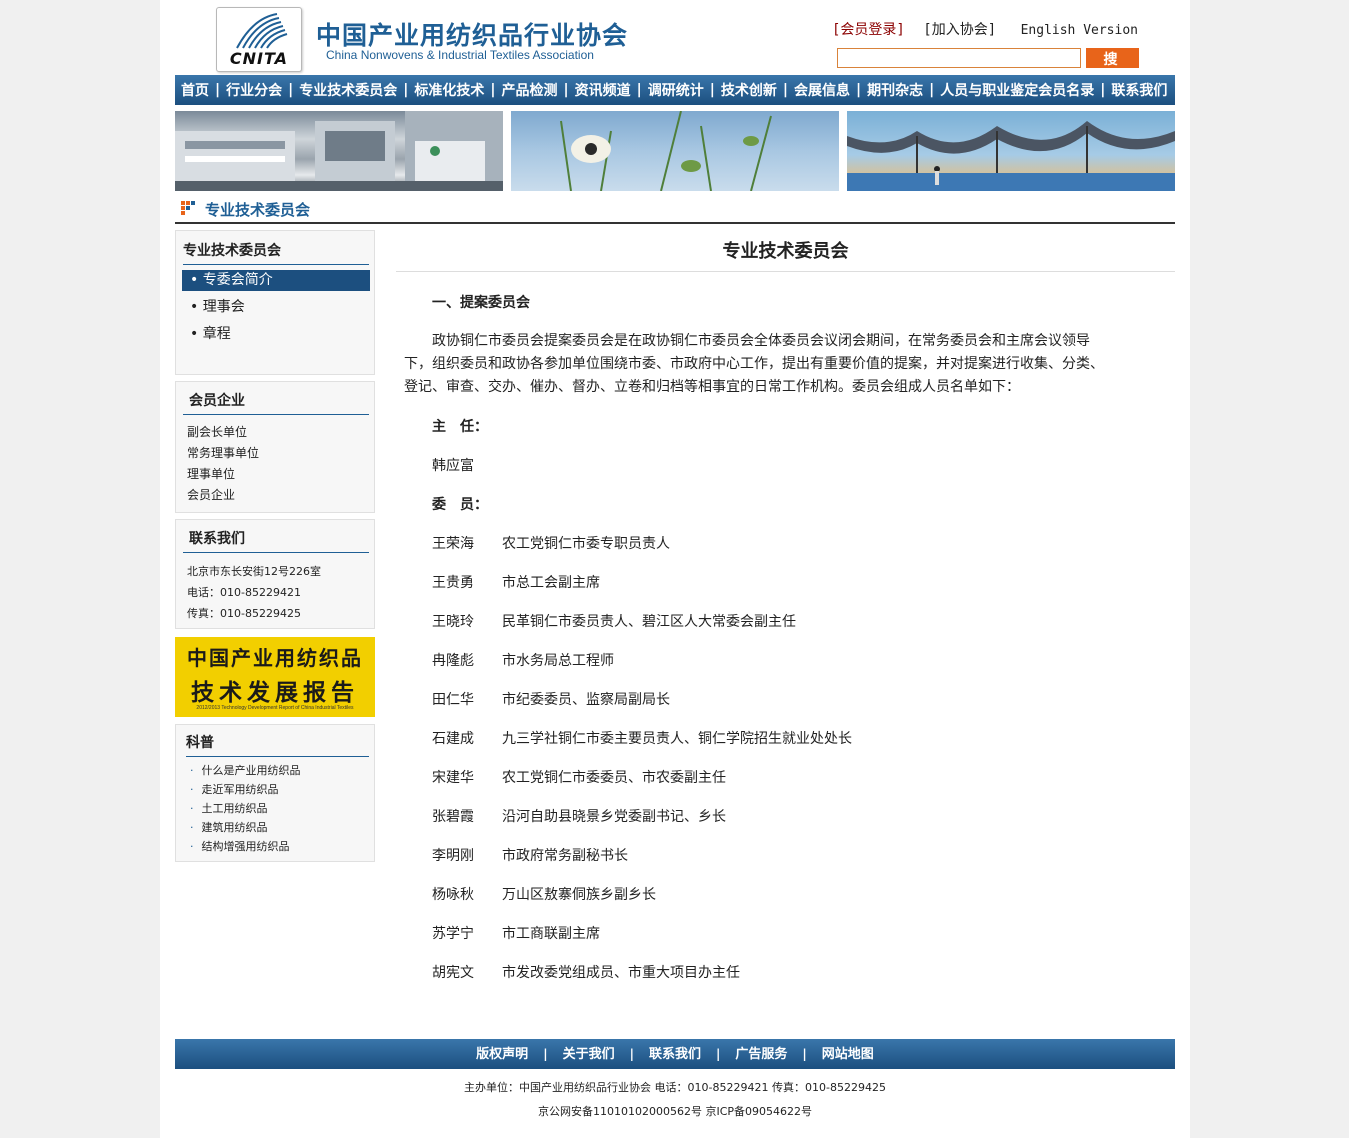 Image resolution: width=1349 pixels, height=1138 pixels. Describe the element at coordinates (675, 211) in the screenshot. I see `section-header: 专业技术委员会` at that location.